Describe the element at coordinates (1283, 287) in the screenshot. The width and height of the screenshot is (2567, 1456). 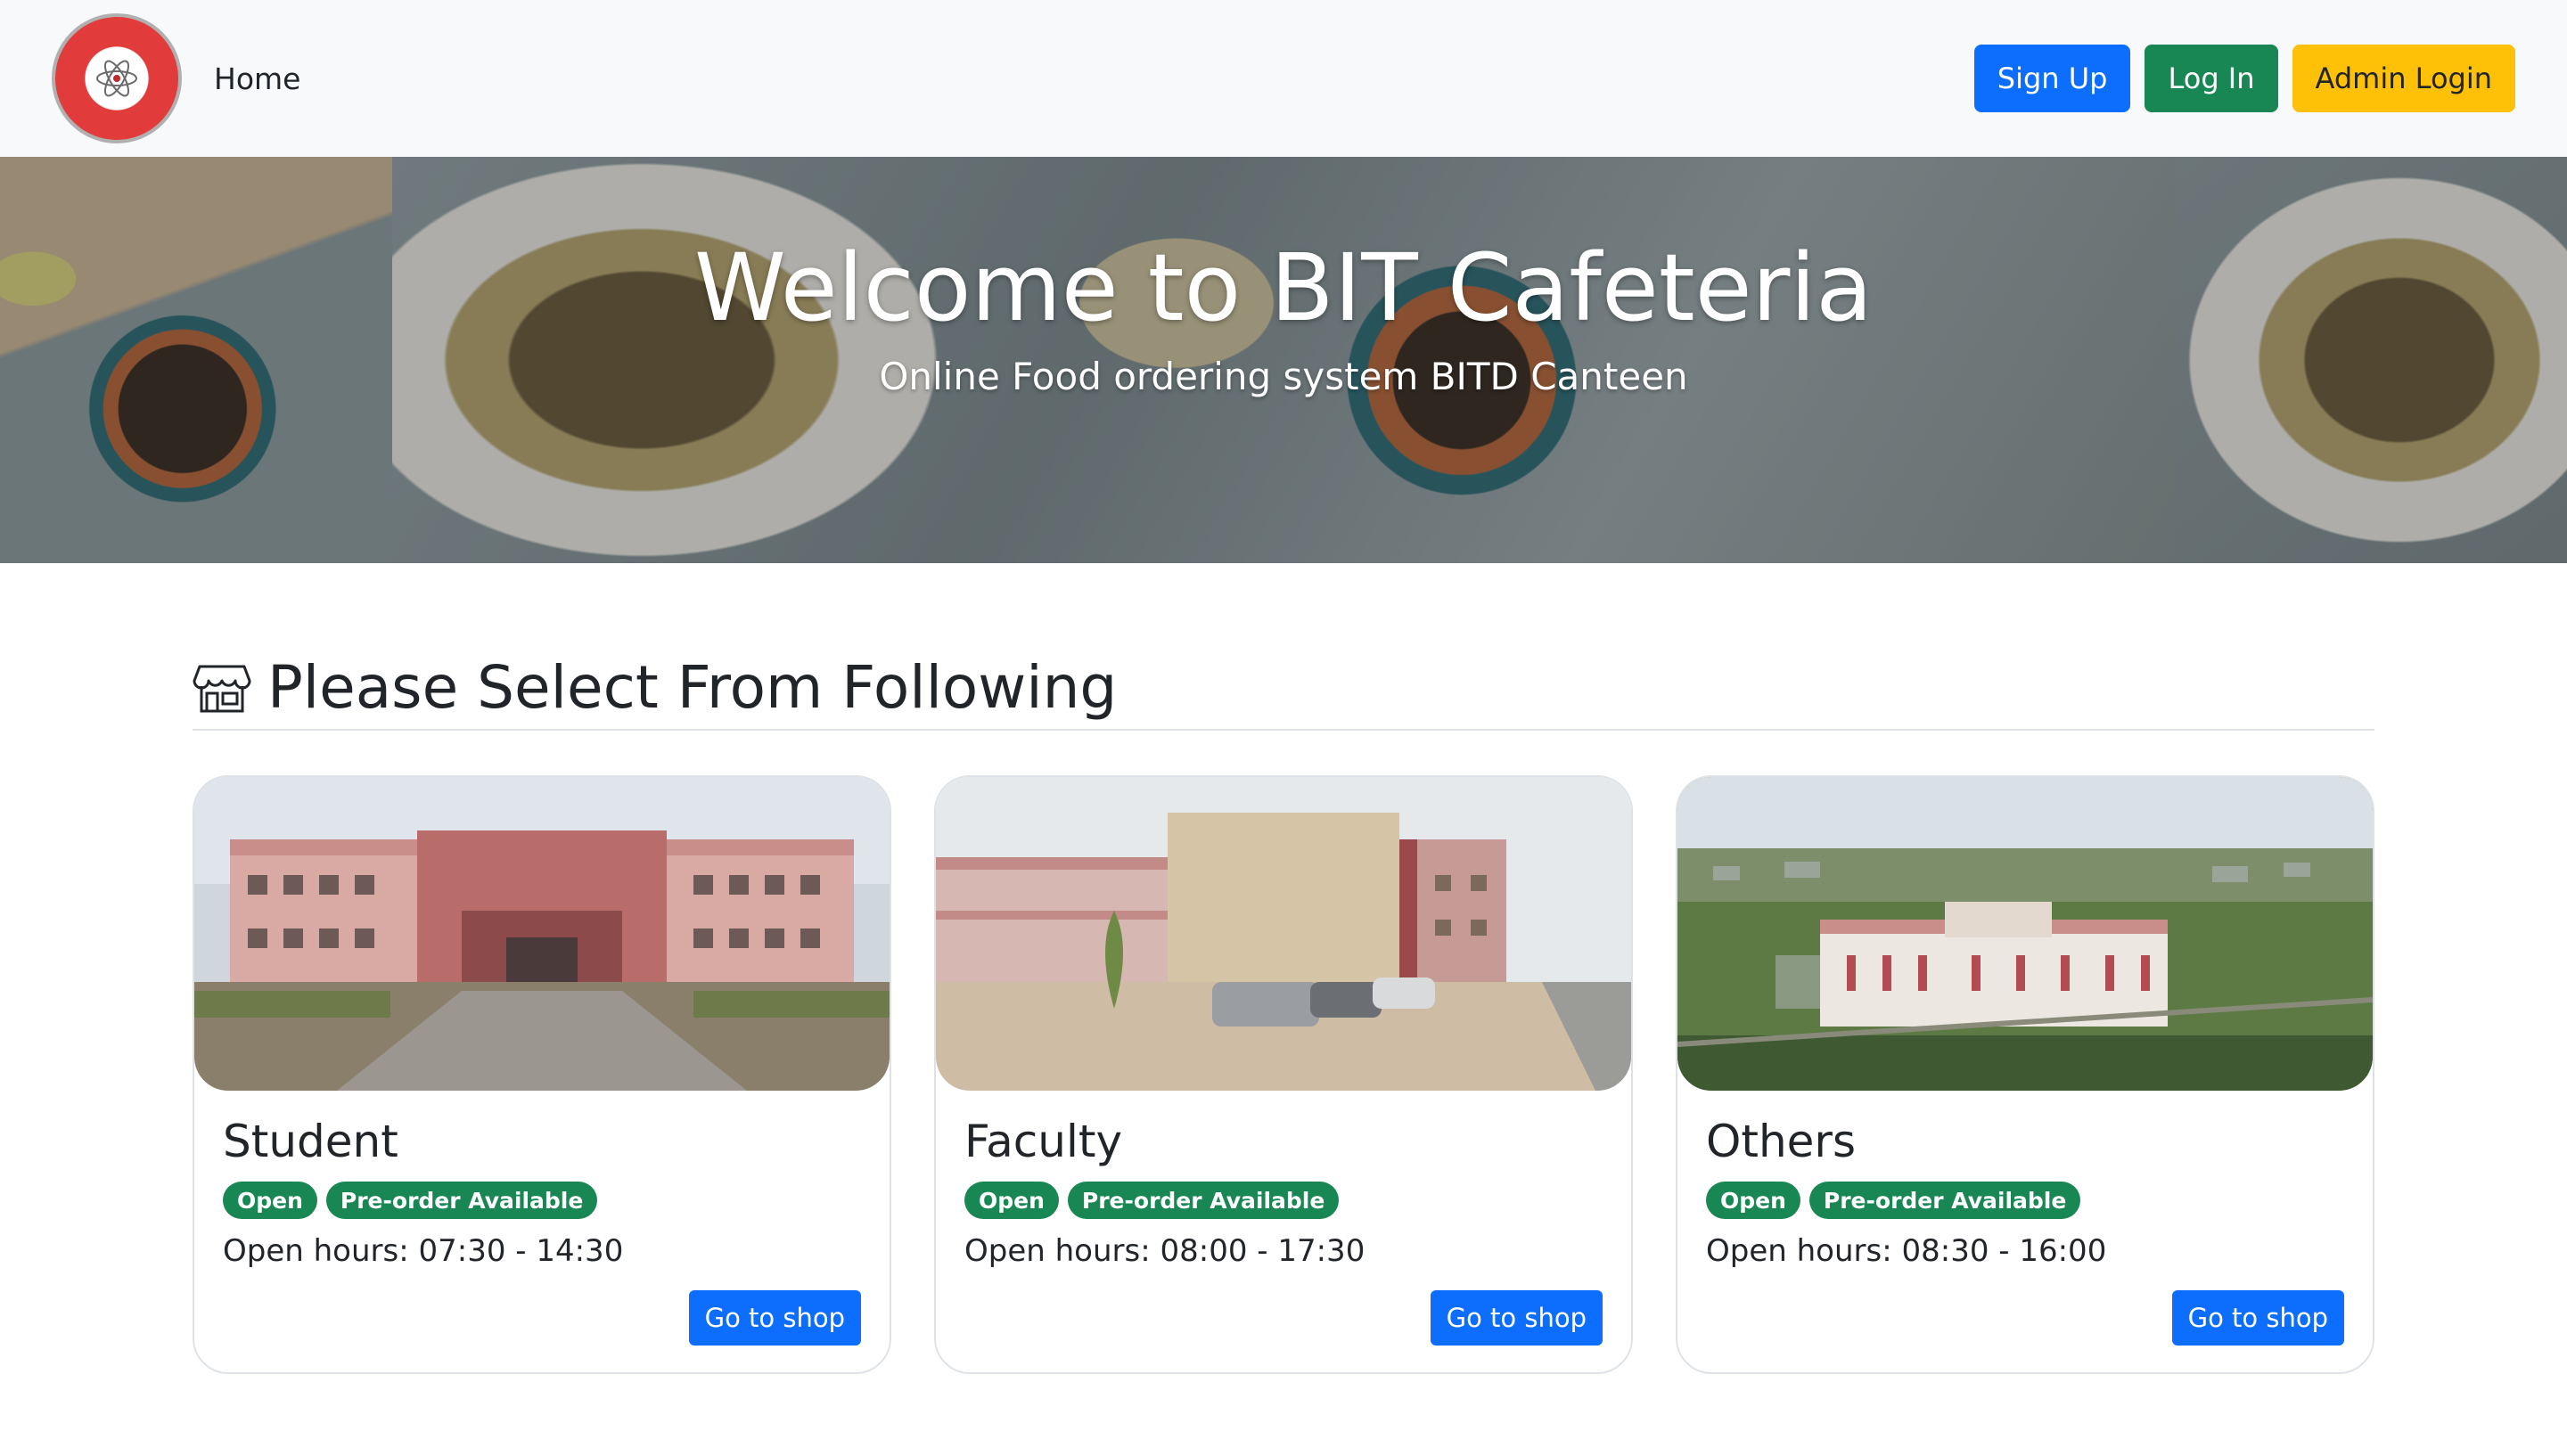
I see `hero-title: Welcome to BIT Cafeteria` at that location.